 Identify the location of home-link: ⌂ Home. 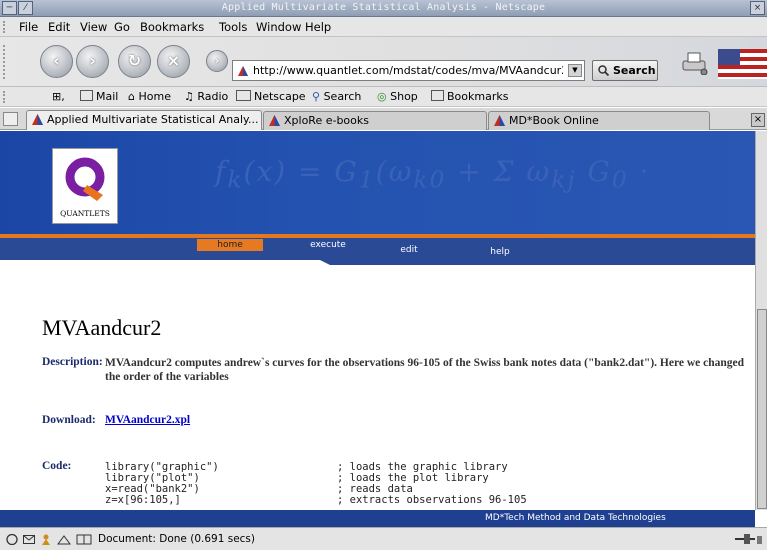
(149, 96).